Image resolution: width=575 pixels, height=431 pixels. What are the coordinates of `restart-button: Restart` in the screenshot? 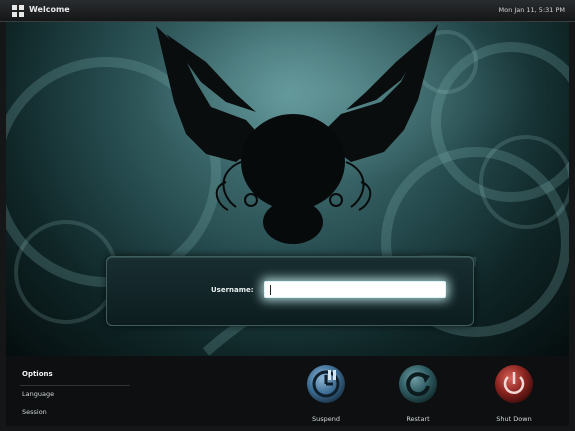 It's located at (418, 395).